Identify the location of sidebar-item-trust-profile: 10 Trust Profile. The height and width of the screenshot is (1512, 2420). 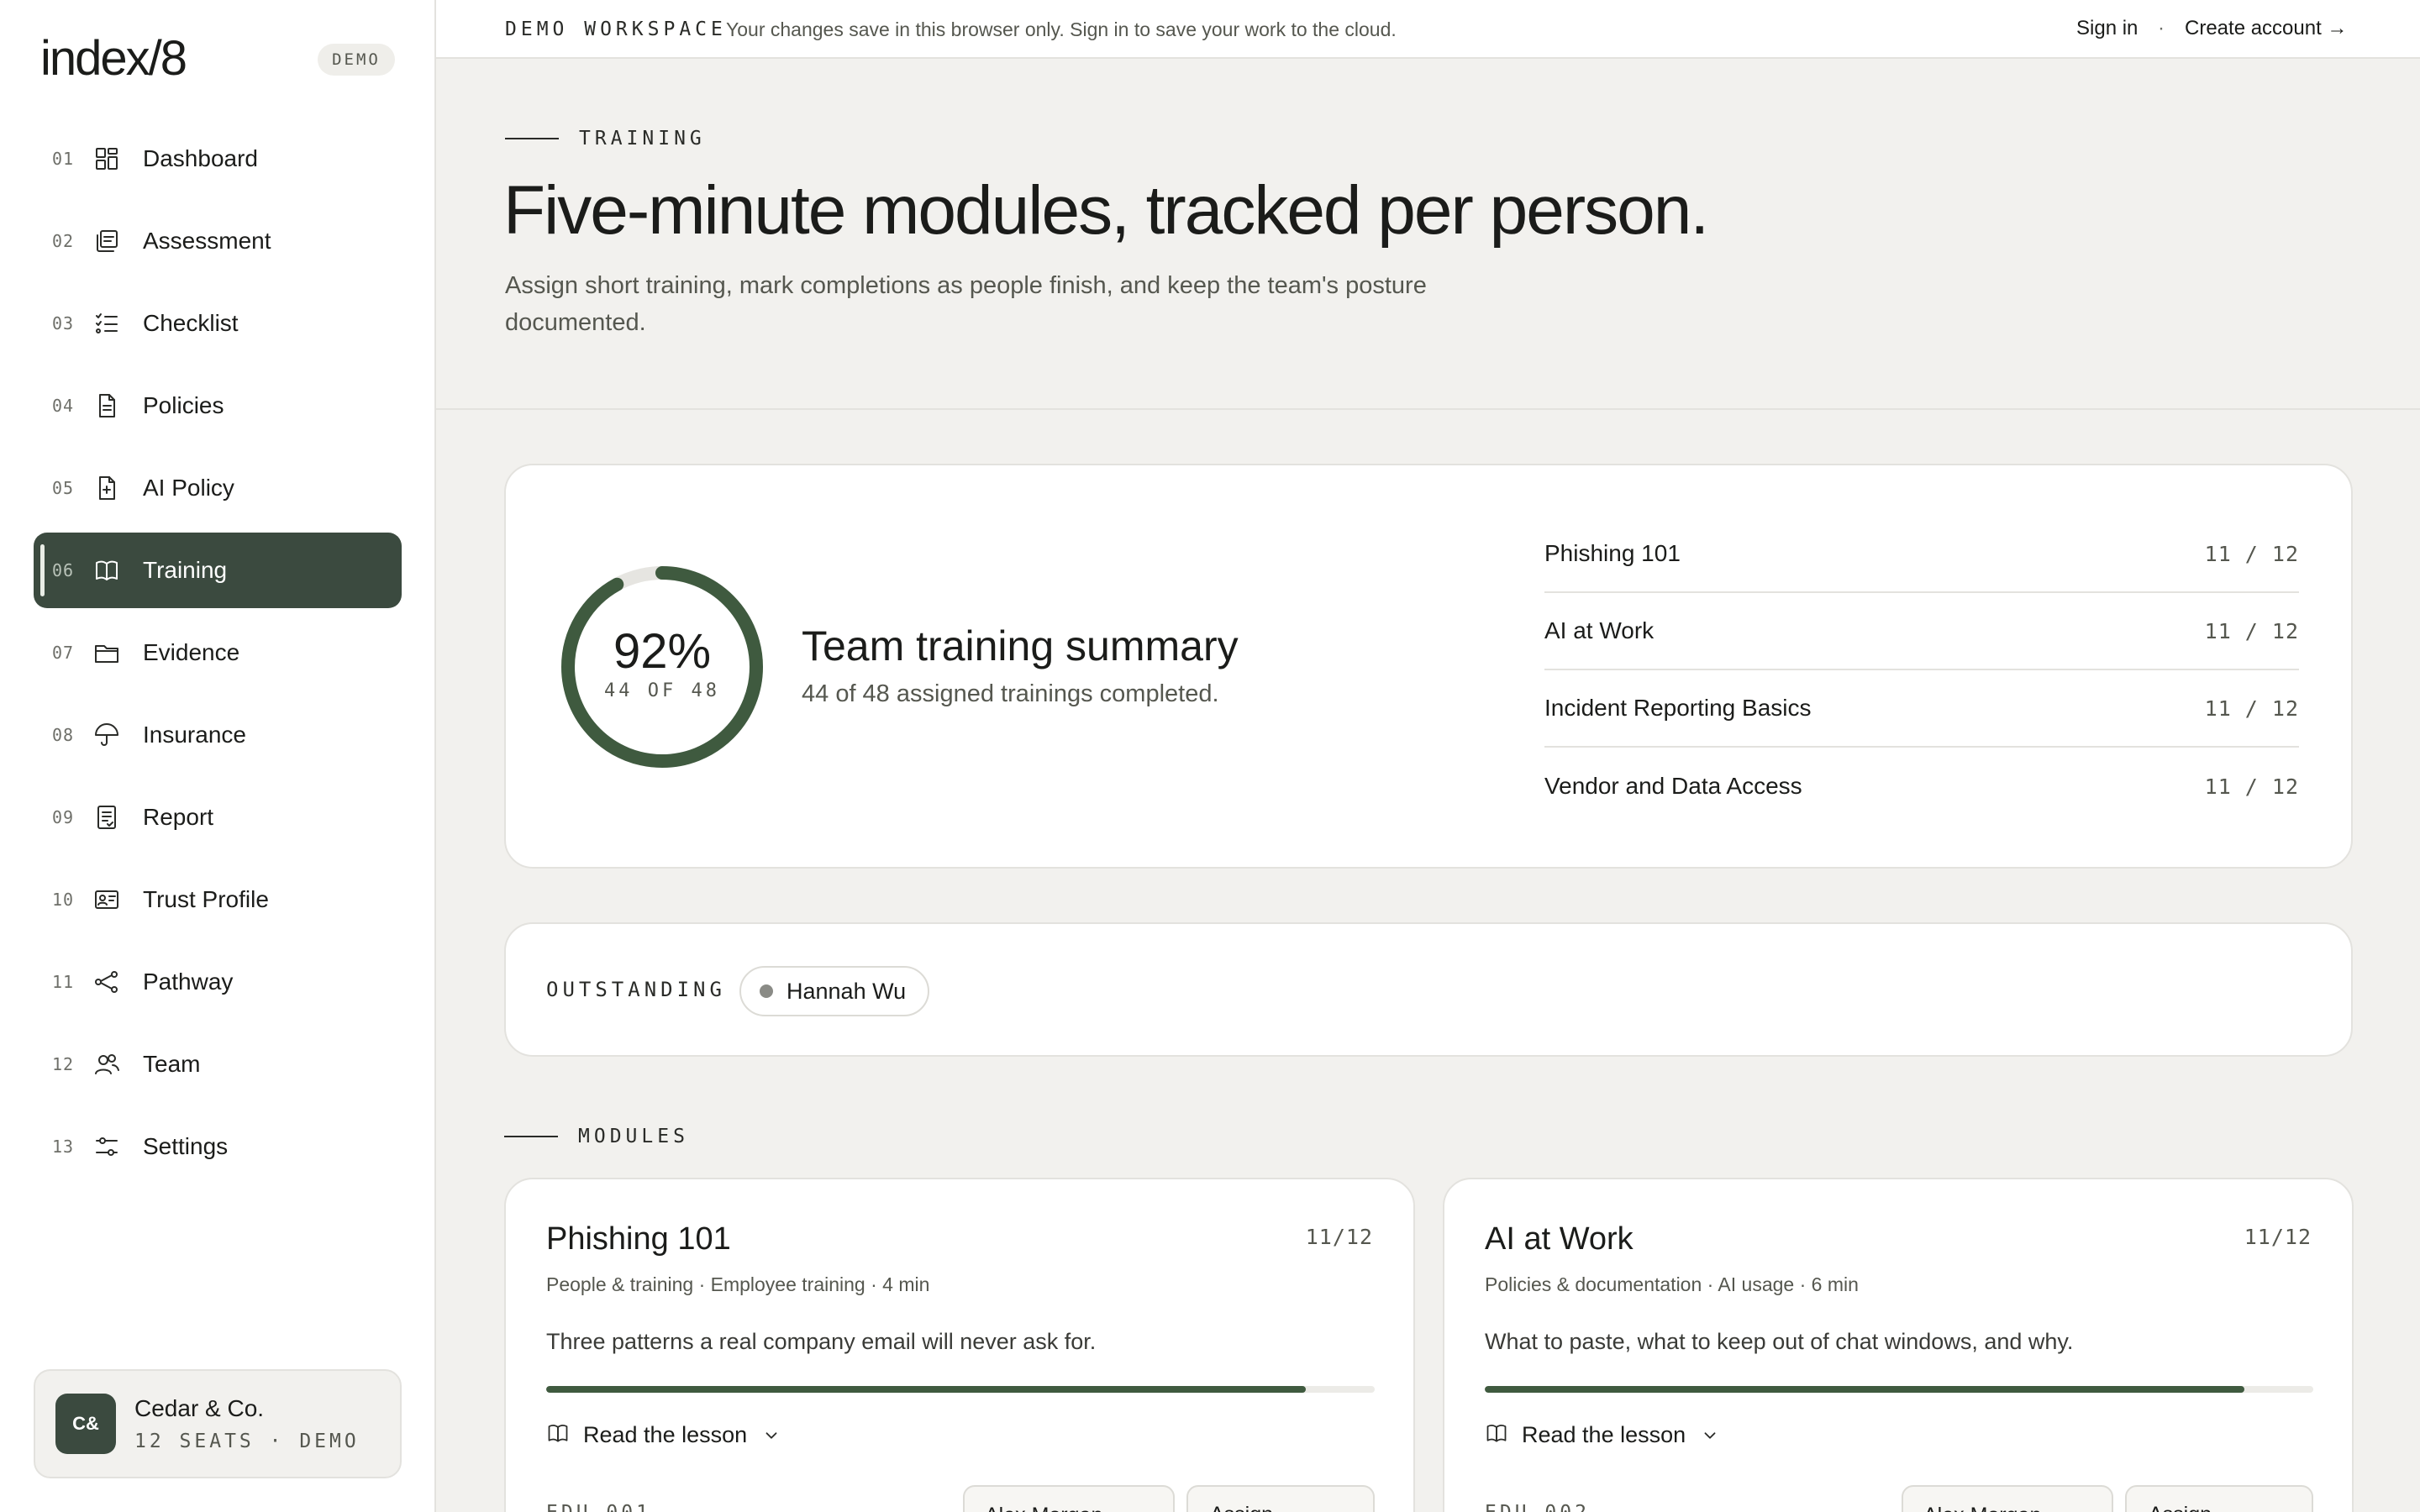
(218, 899).